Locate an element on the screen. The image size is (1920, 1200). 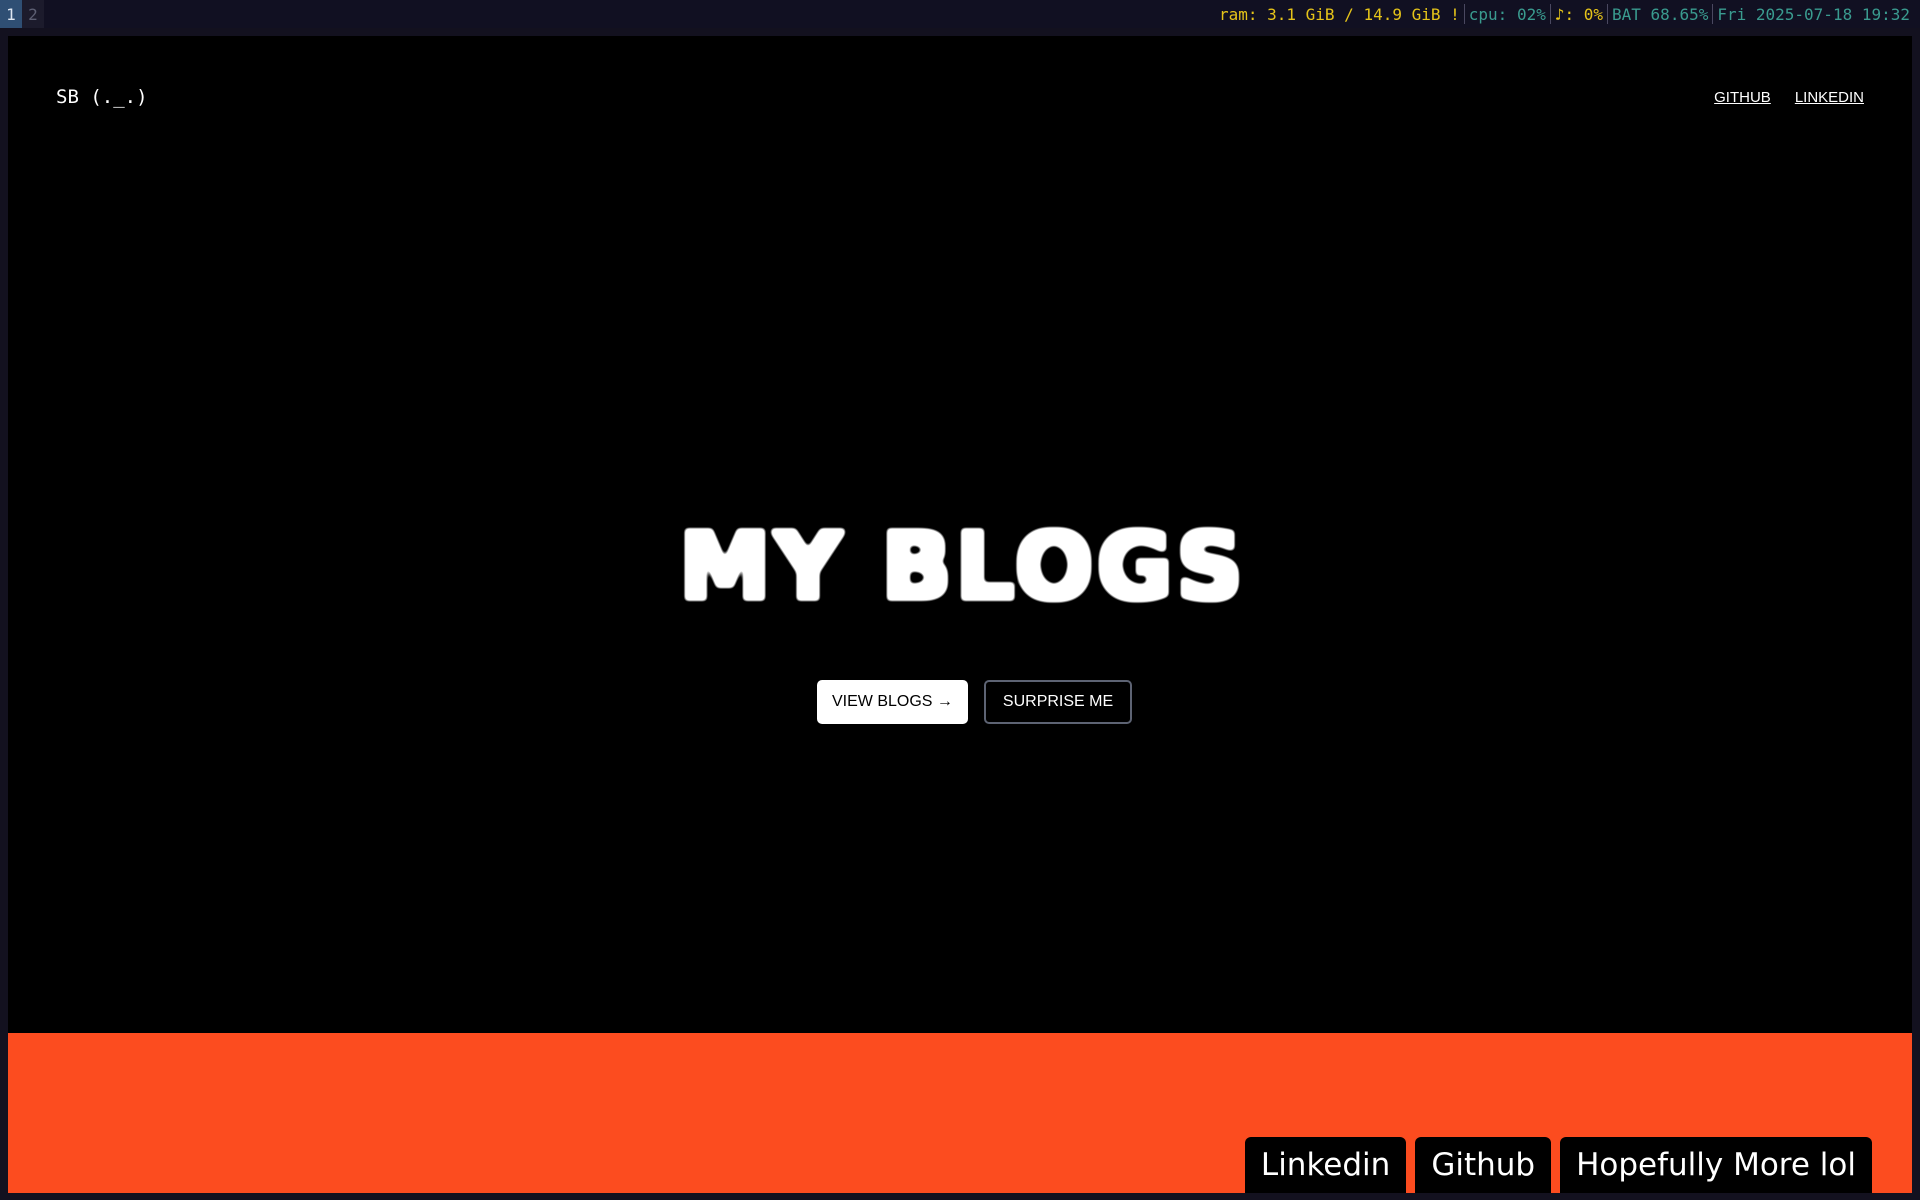
ram-indicator: ram: 3.1 GiB / 14.9 GiB ! is located at coordinates (1339, 14).